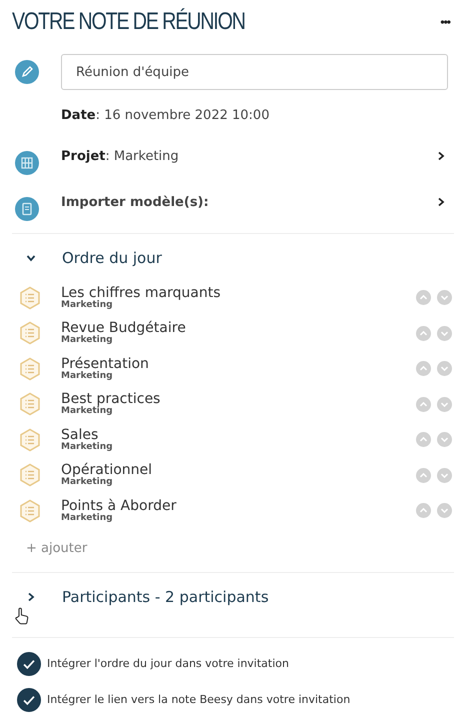 The image size is (466, 728). What do you see at coordinates (198, 699) in the screenshot?
I see `option-label: Intégrer le lien vers la note Beesy dans votre invitation` at bounding box center [198, 699].